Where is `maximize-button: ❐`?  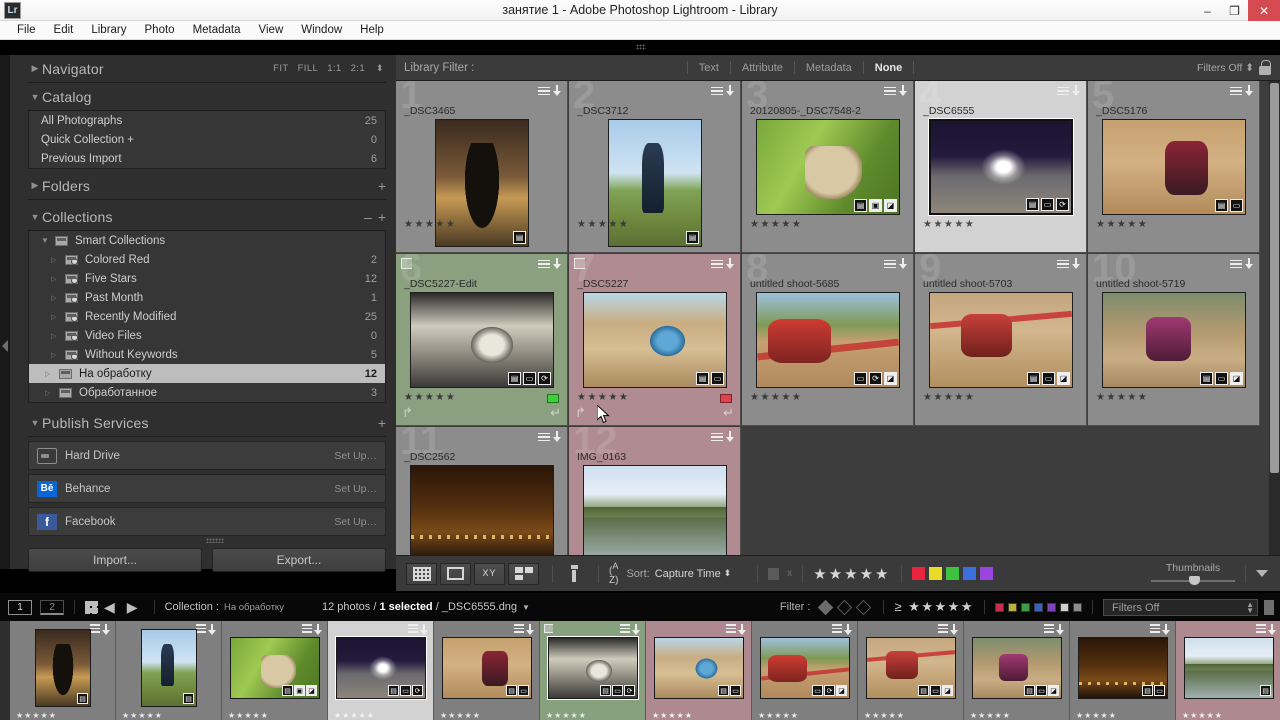
maximize-button: ❐ is located at coordinates (1234, 10).